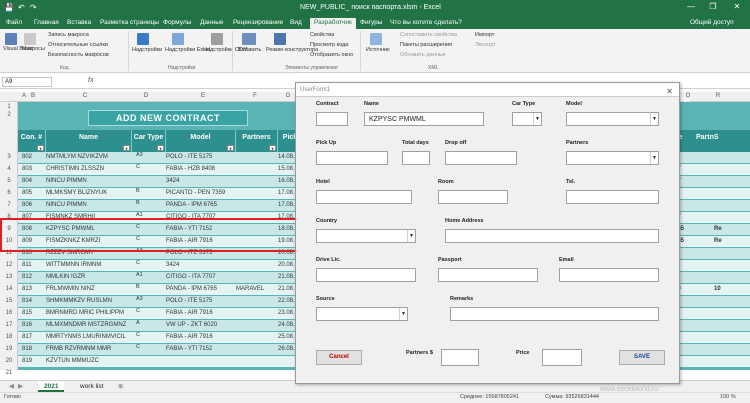  What do you see at coordinates (416, 158) in the screenshot?
I see `total-days-field` at bounding box center [416, 158].